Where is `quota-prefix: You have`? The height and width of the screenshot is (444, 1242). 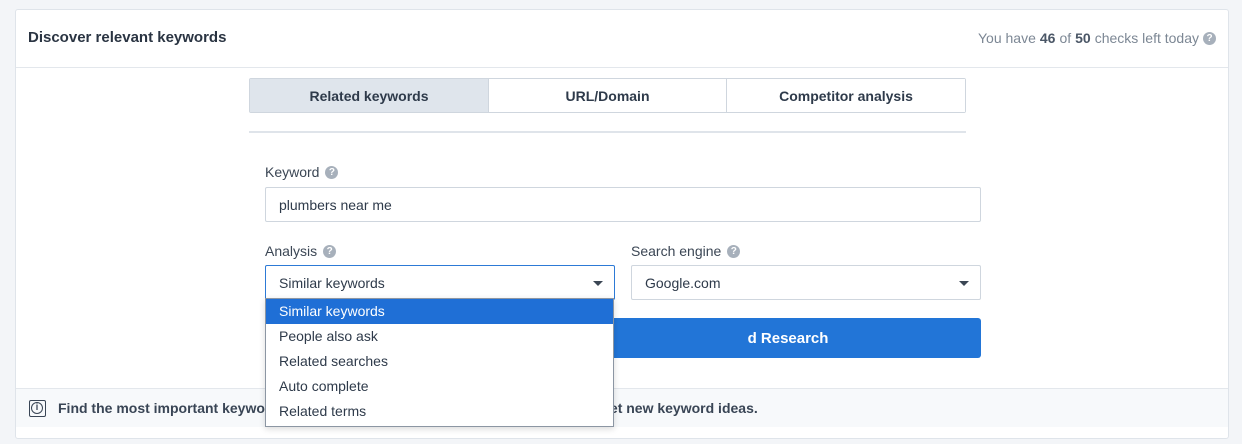
quota-prefix: You have is located at coordinates (1007, 38).